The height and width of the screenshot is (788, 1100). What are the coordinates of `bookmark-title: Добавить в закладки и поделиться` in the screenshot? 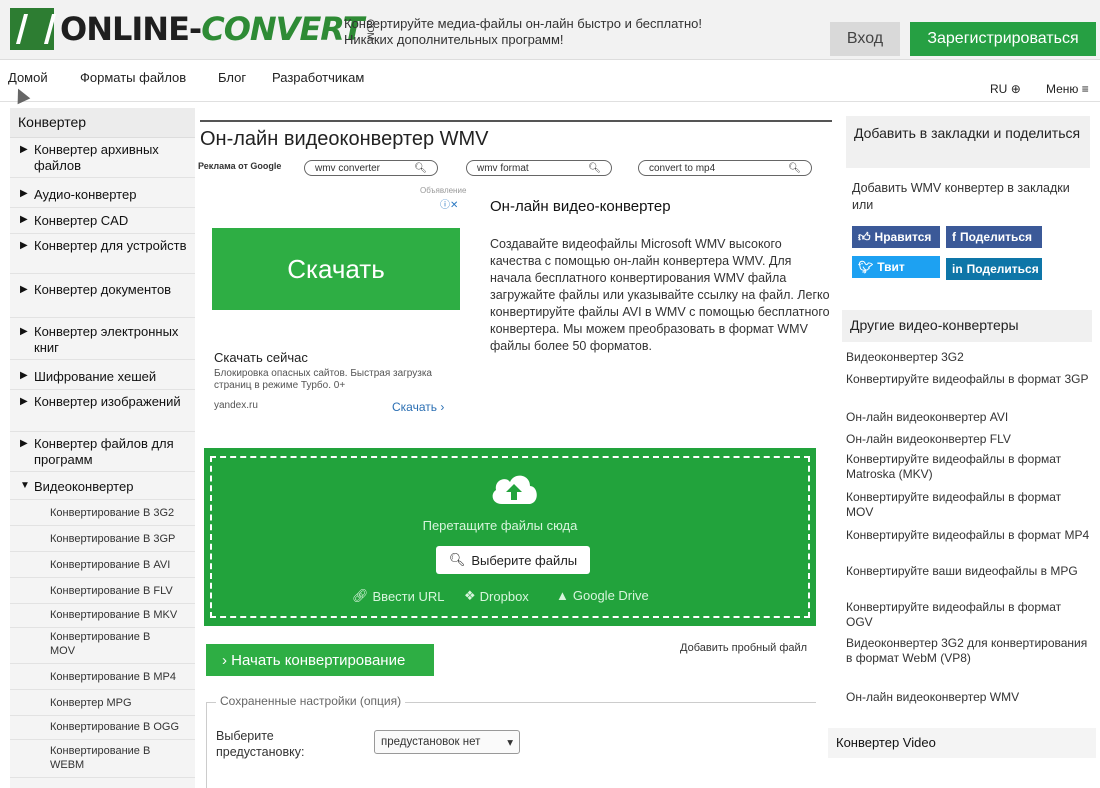 It's located at (968, 142).